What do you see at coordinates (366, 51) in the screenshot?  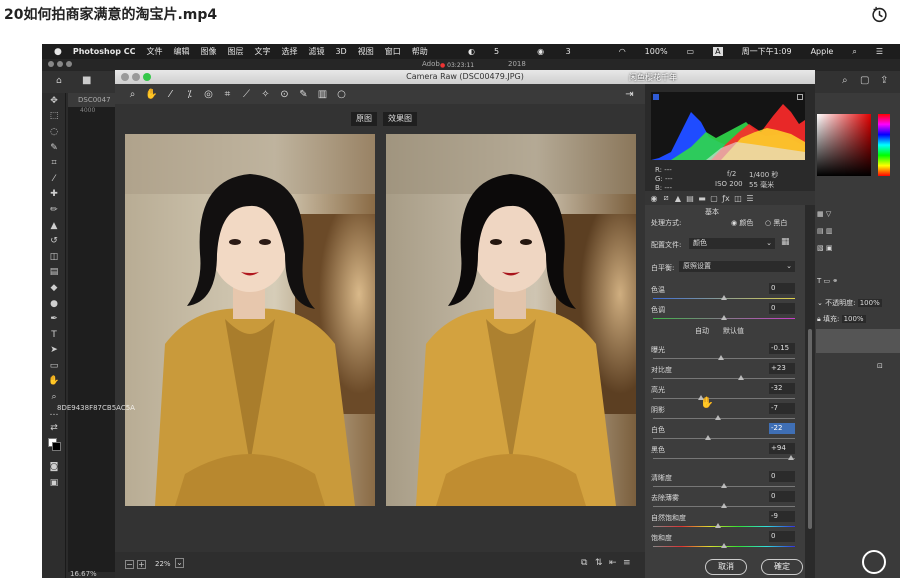 I see `menu-item: 视图` at bounding box center [366, 51].